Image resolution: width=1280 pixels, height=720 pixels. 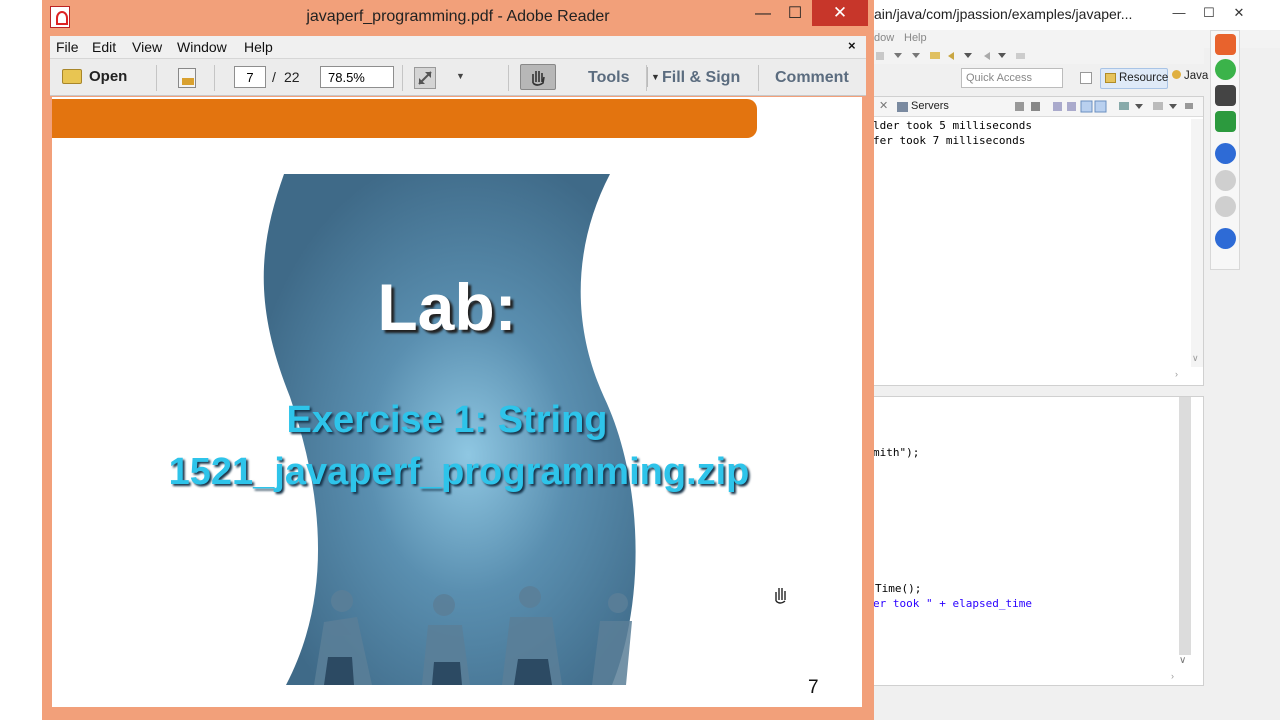 What do you see at coordinates (1176, 74) in the screenshot?
I see `java-icon` at bounding box center [1176, 74].